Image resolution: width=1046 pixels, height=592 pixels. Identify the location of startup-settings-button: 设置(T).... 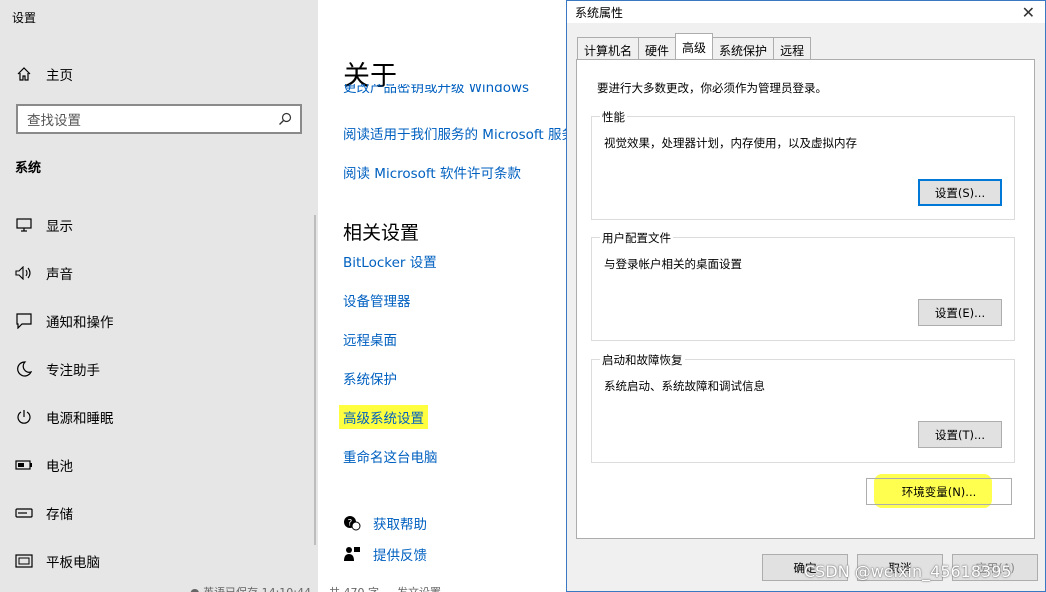
(960, 434).